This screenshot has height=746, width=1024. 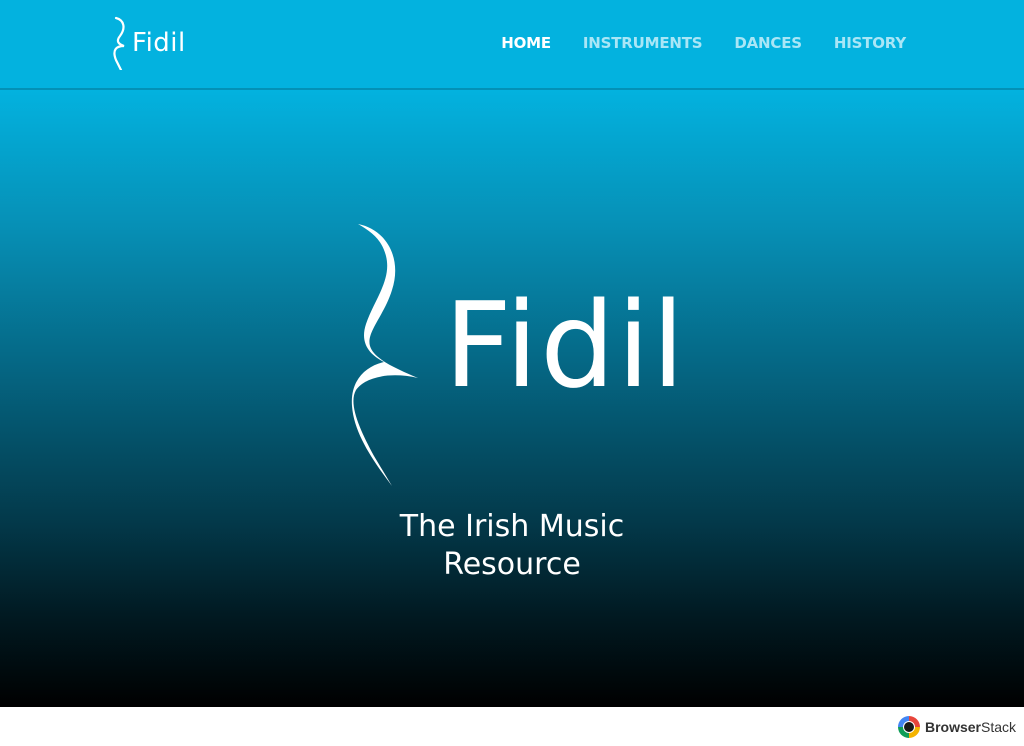 I want to click on main-nav: HOME INSTRUMENTS DANCES HISTORY, so click(x=703, y=43).